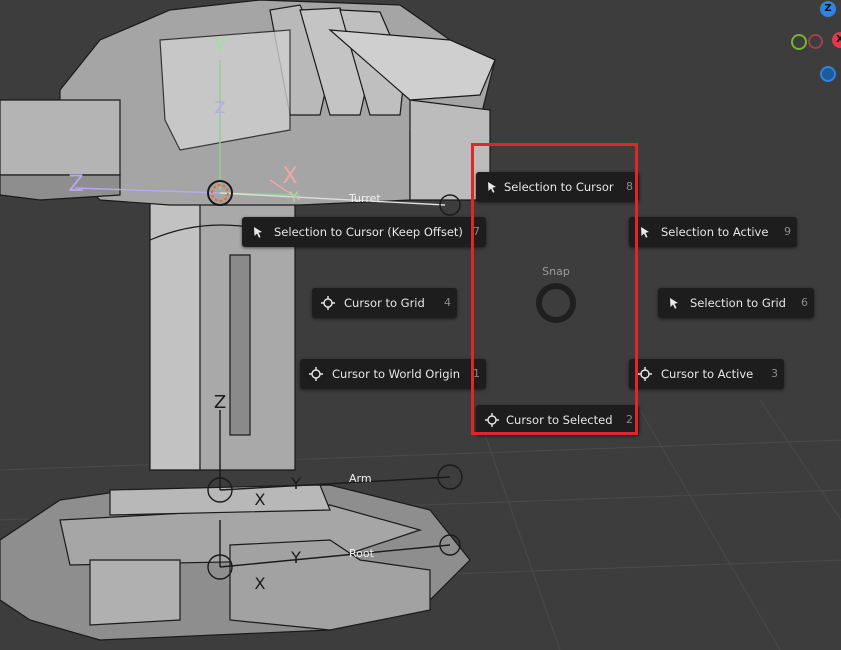 This screenshot has height=650, width=841. What do you see at coordinates (828, 9) in the screenshot?
I see `gizmo-z-axis-button: Z` at bounding box center [828, 9].